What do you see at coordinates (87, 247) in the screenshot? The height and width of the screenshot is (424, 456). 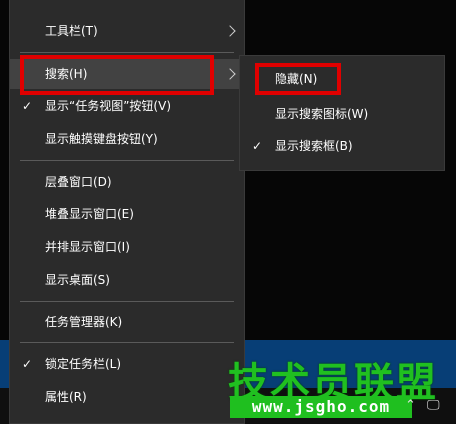 I see `menu-item-label: 并排显示窗口(I)` at bounding box center [87, 247].